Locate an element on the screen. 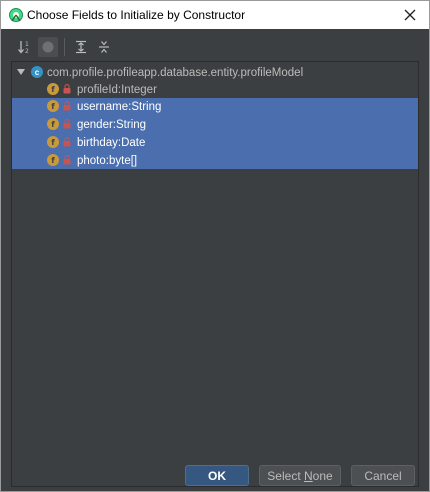  collapse-all-button is located at coordinates (104, 47).